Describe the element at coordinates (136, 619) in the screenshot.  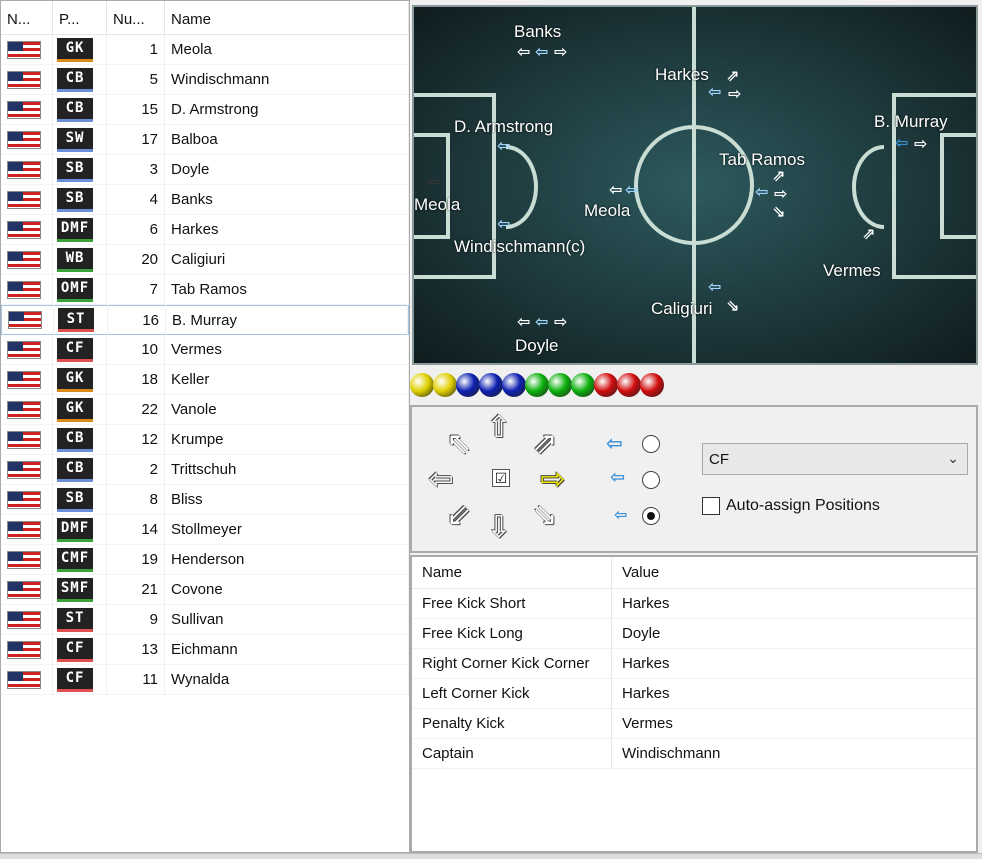
I see `number-cell: 9` at that location.